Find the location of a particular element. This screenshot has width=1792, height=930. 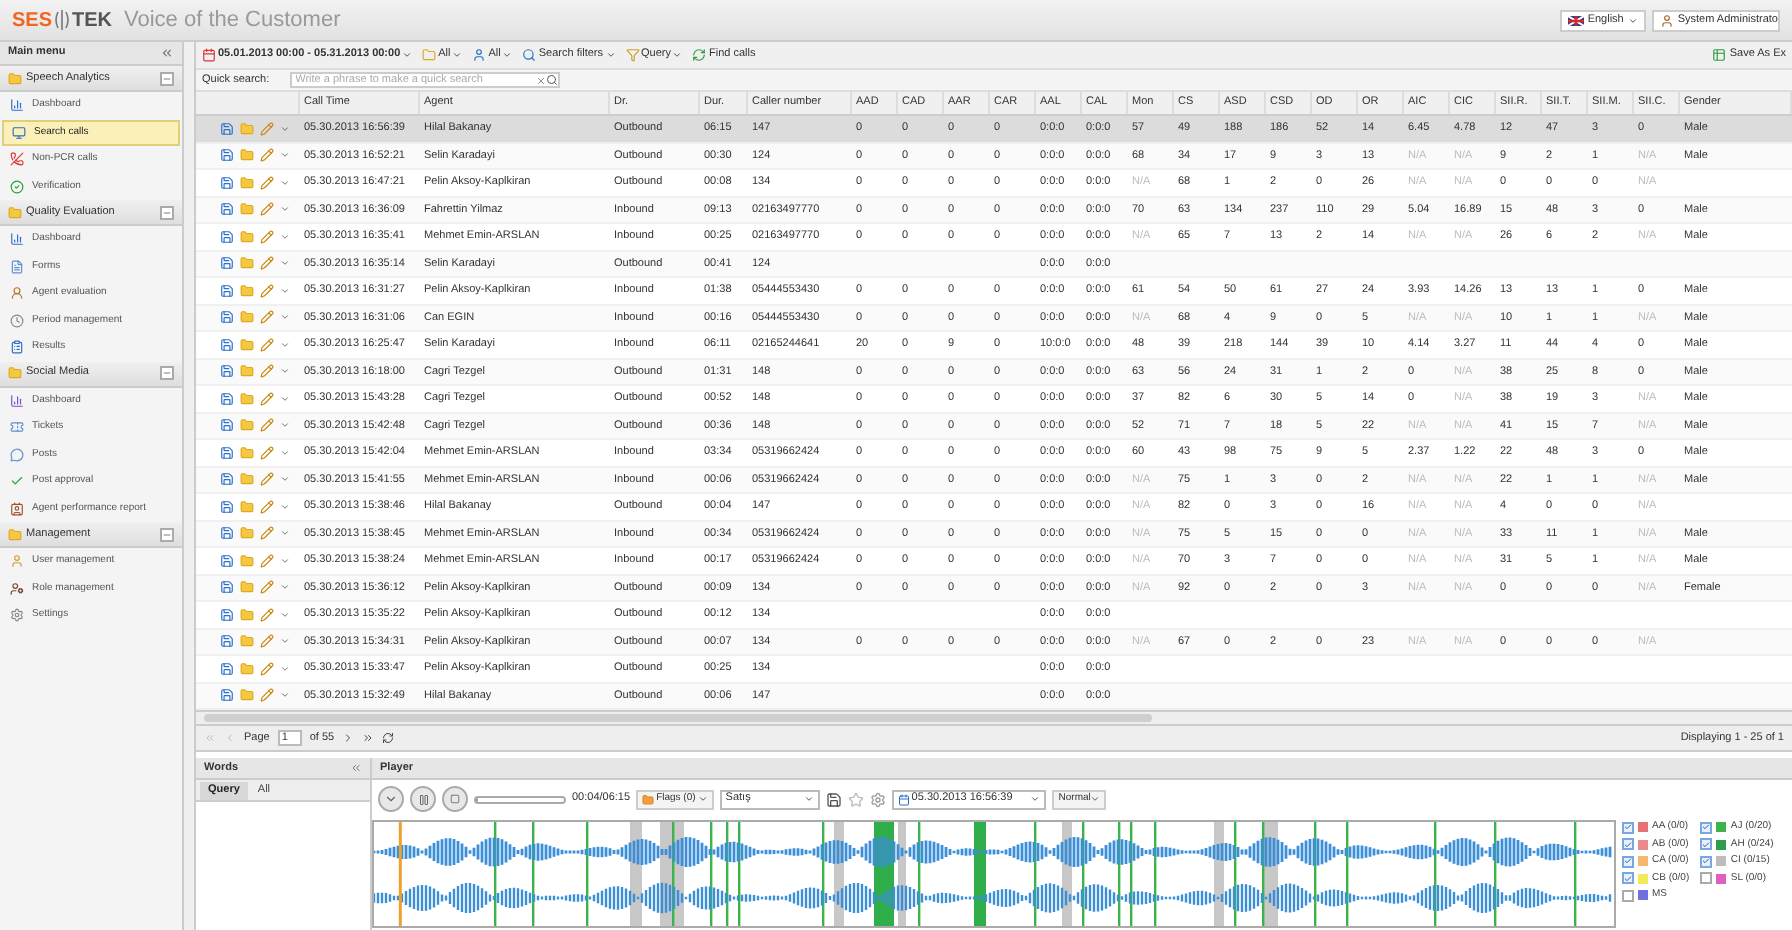

search-icon is located at coordinates (551, 80).